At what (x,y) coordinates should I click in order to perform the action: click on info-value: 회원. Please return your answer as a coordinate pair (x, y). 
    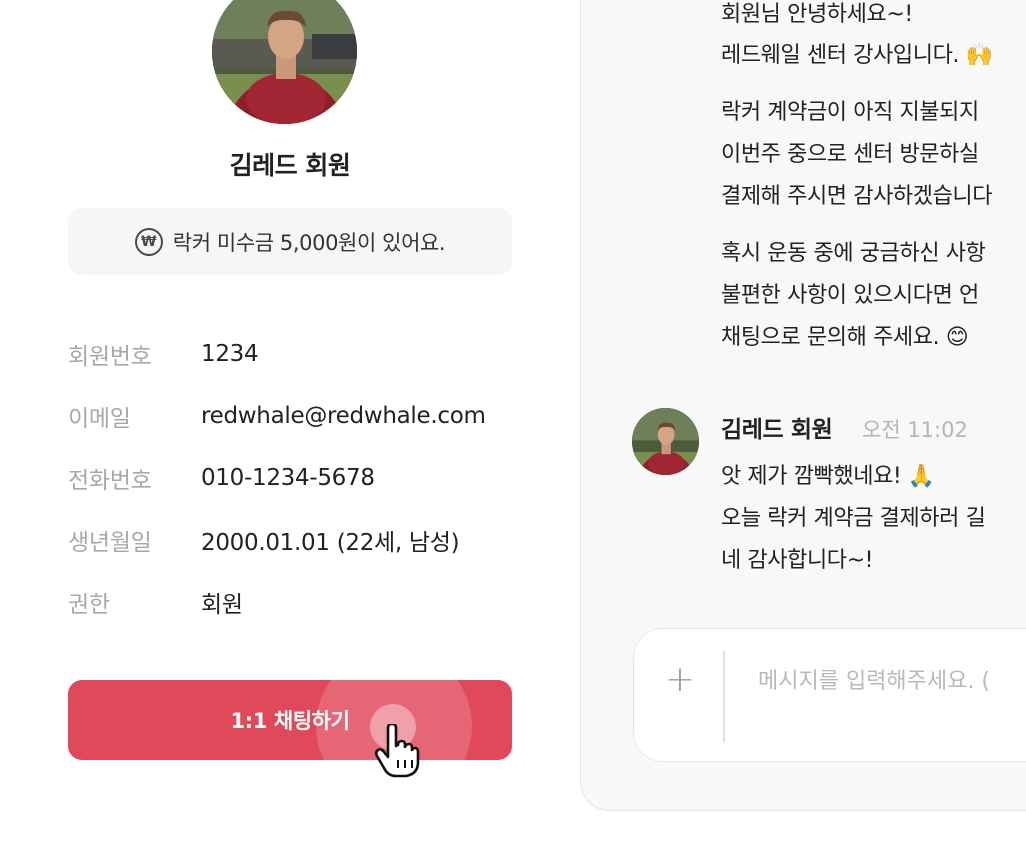
    Looking at the image, I should click on (222, 605).